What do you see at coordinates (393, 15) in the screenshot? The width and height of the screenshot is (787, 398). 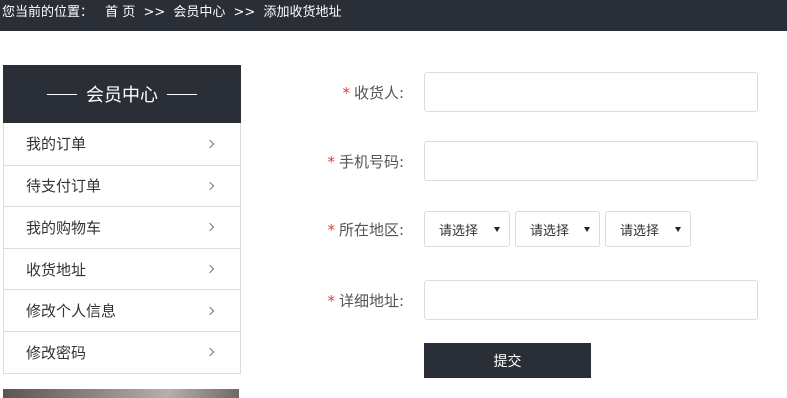 I see `breadcrumb-bar: 您当前的位置： 首 页 >> 会员中心 >> 添加收货地址` at bounding box center [393, 15].